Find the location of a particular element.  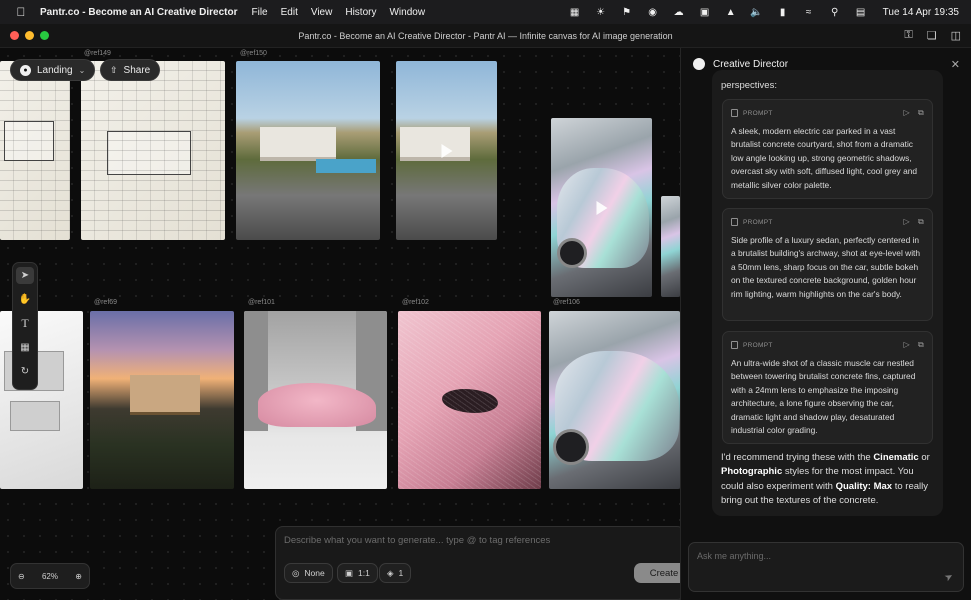

video-card-villa is located at coordinates (446, 150).